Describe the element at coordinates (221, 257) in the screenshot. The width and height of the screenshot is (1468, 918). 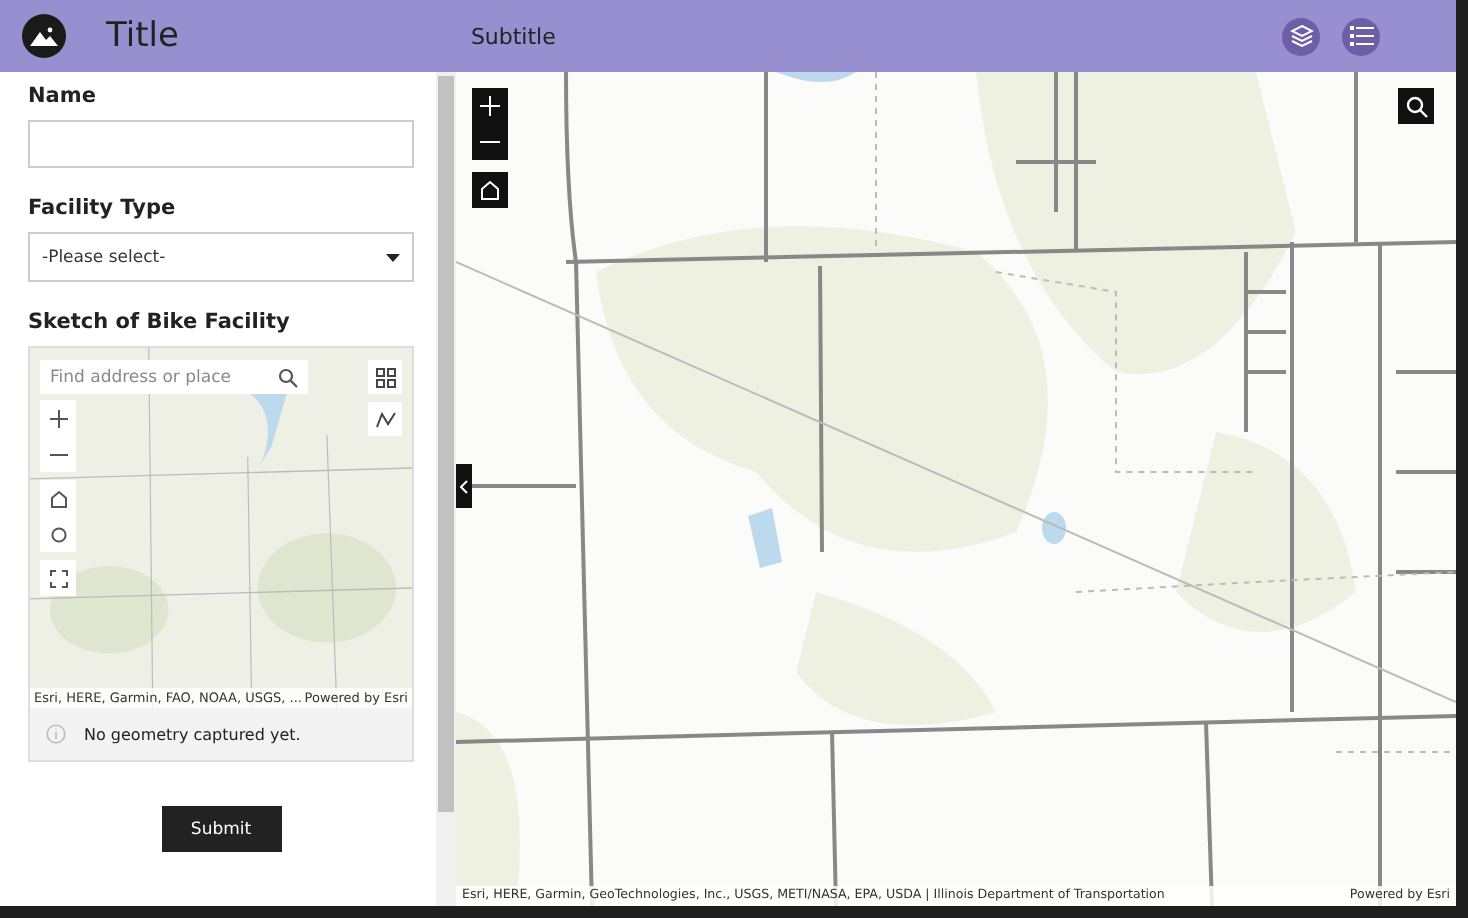
I see `facility-type-dropdown: -Please select-` at that location.